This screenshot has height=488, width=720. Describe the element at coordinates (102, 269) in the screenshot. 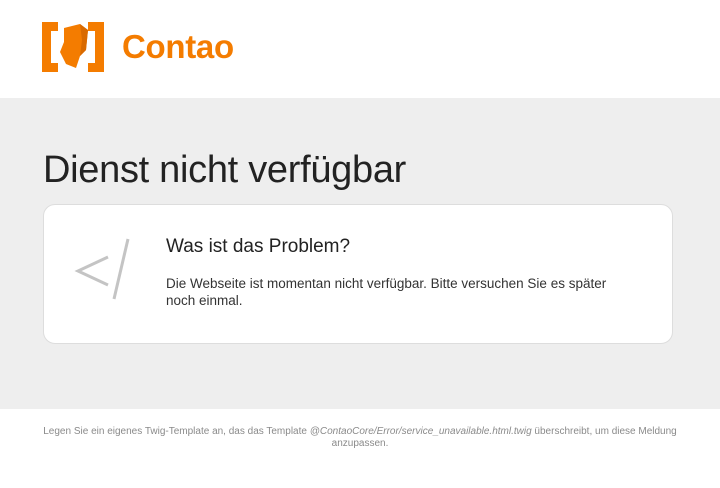

I see `code-slash-icon` at that location.